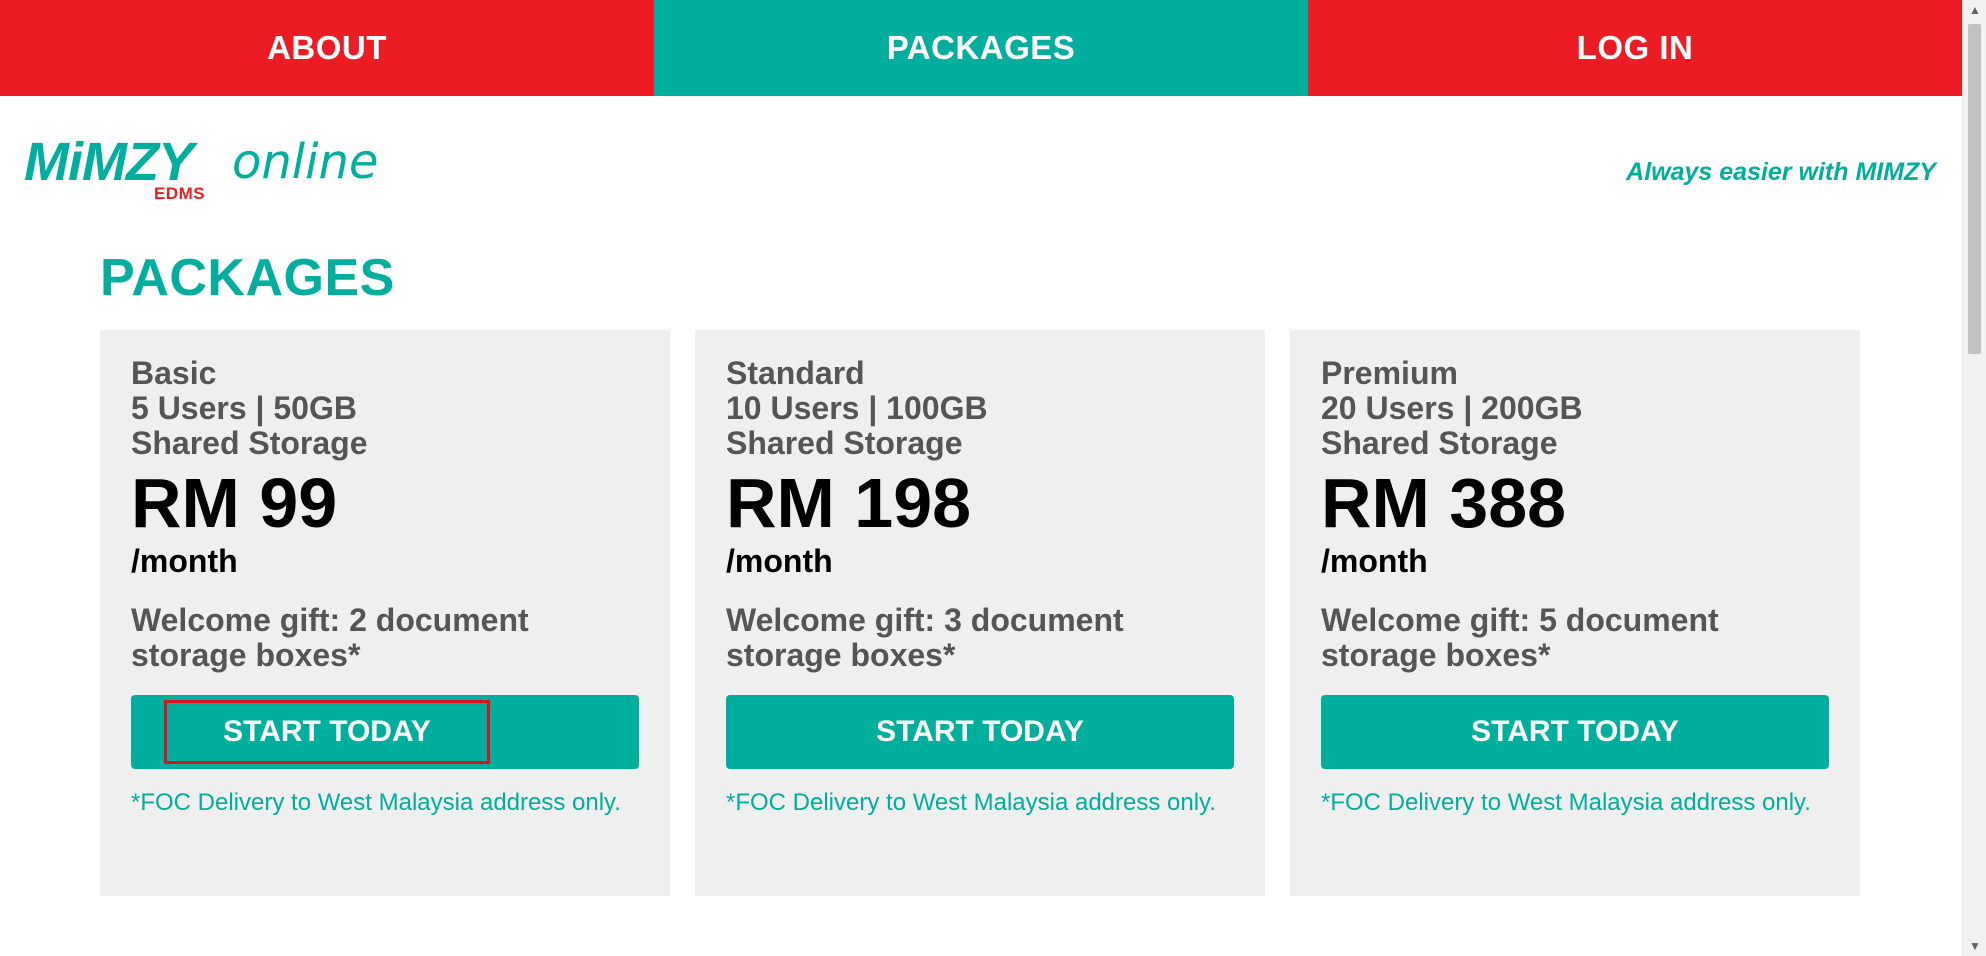  Describe the element at coordinates (1974, 189) in the screenshot. I see `scrollbar-thumb` at that location.